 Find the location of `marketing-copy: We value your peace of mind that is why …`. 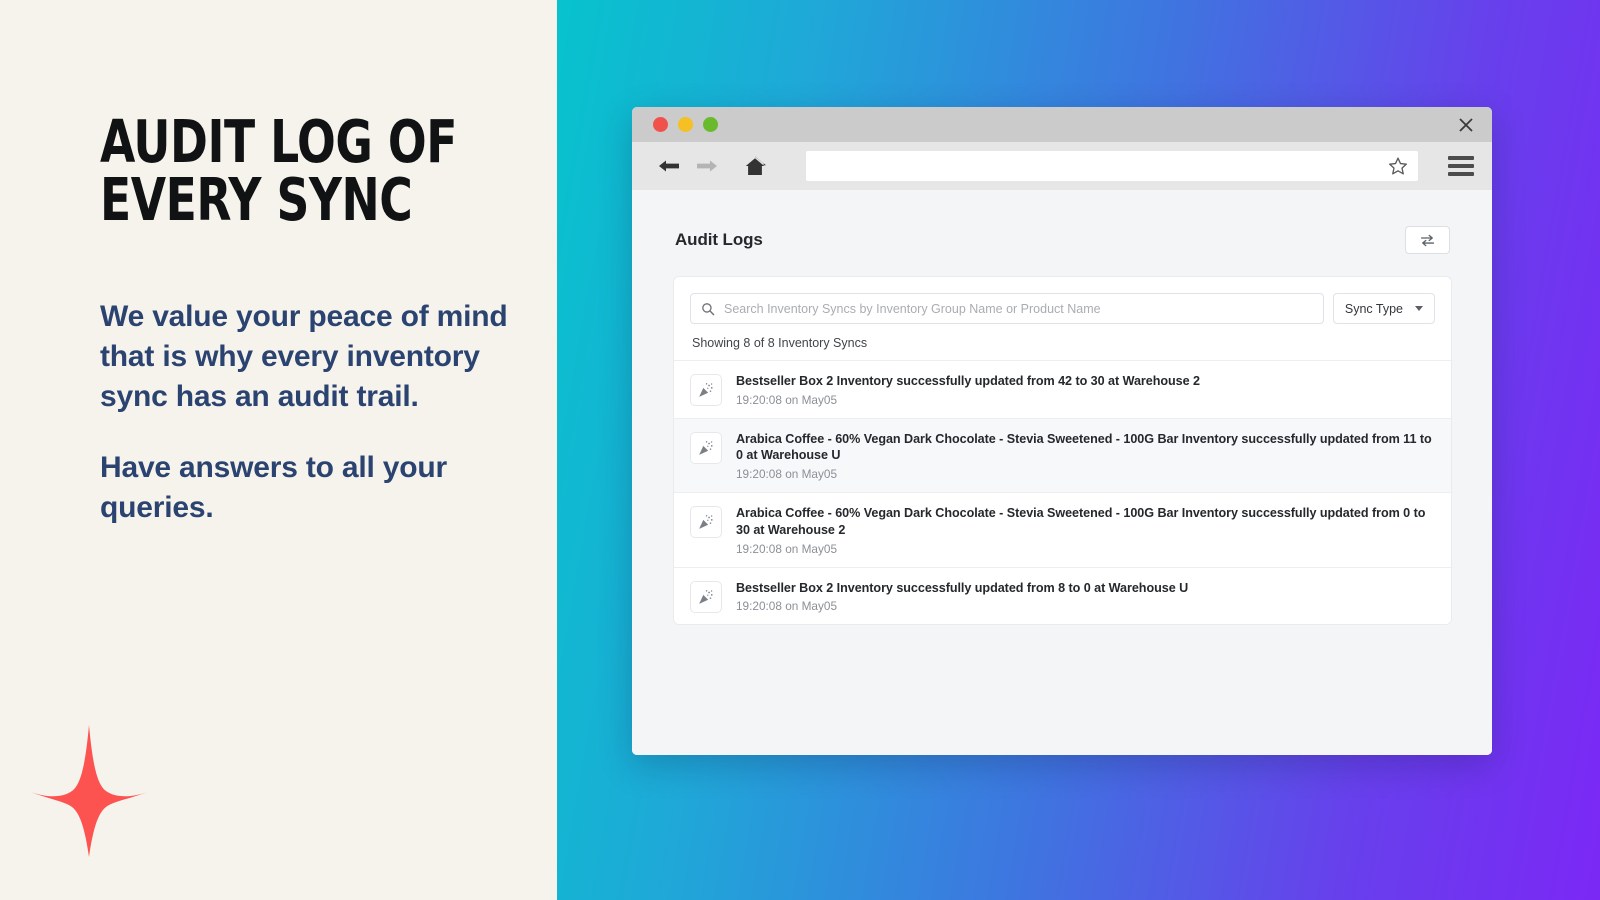

marketing-copy: We value your peace of mind that is why … is located at coordinates (310, 412).